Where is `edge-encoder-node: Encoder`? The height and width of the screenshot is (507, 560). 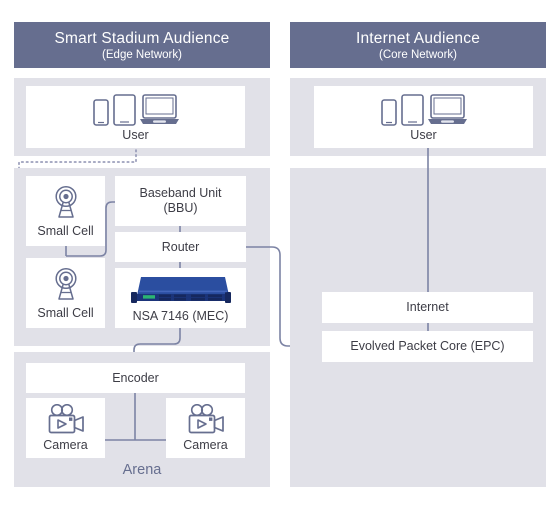 edge-encoder-node: Encoder is located at coordinates (135, 378).